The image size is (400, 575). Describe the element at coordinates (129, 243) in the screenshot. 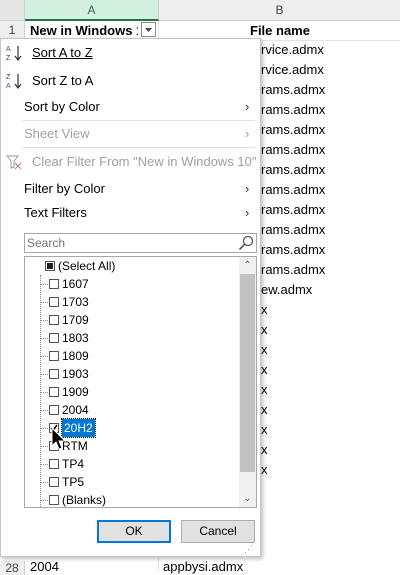

I see `search-input` at that location.